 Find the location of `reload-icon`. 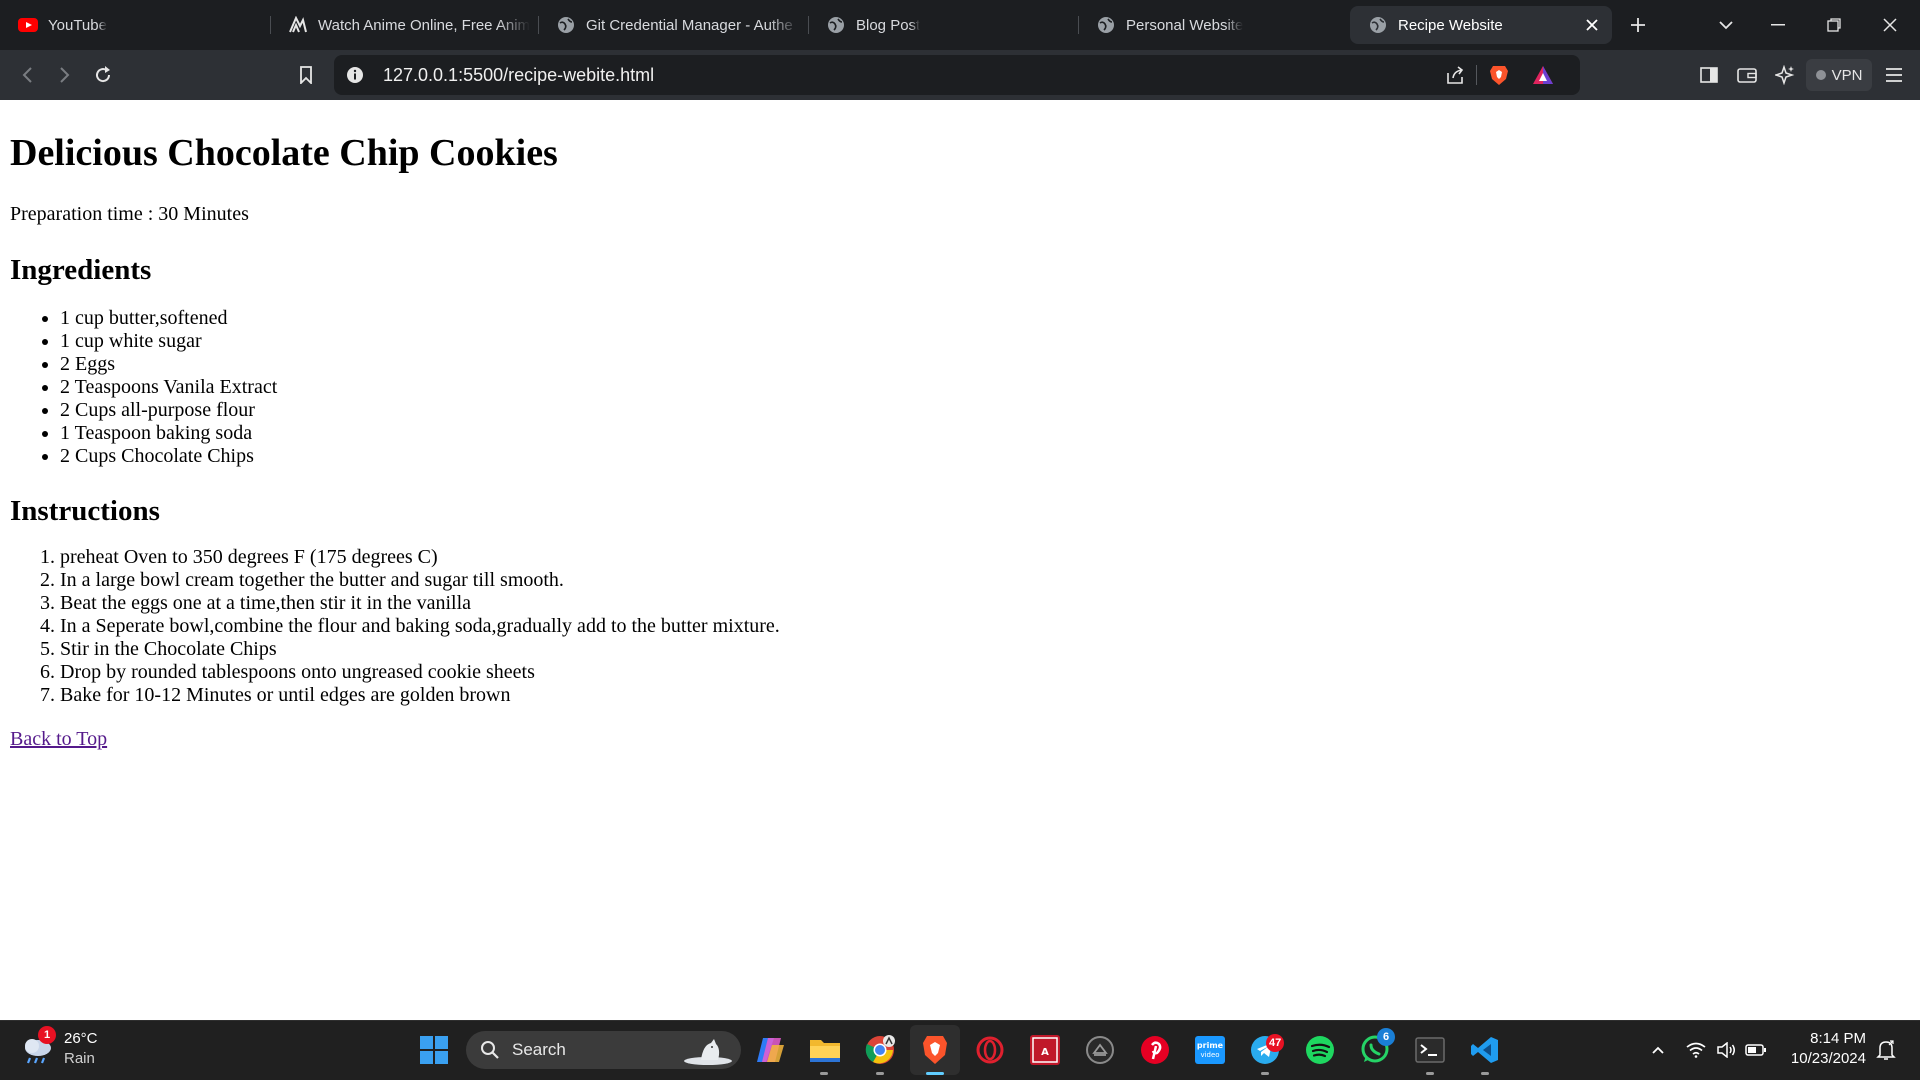

reload-icon is located at coordinates (103, 75).